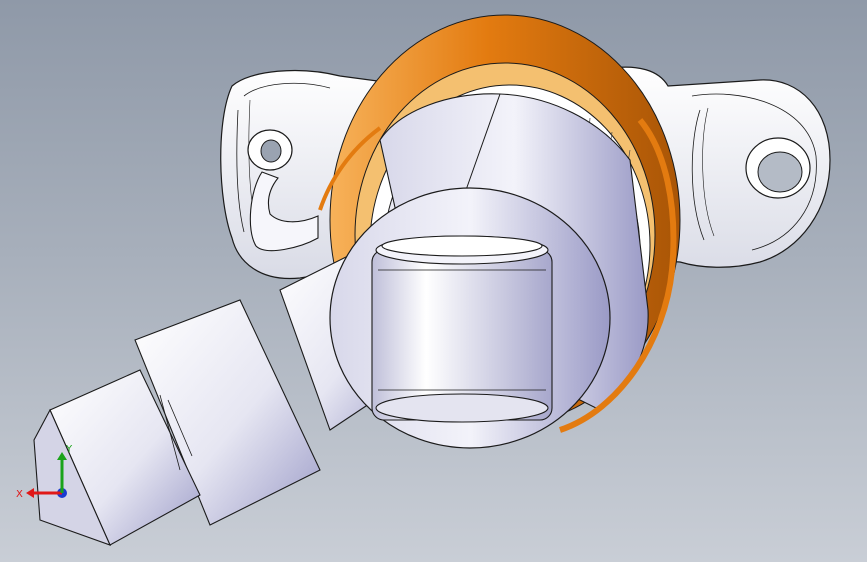  What do you see at coordinates (19, 494) in the screenshot?
I see `x-axis-label: X` at bounding box center [19, 494].